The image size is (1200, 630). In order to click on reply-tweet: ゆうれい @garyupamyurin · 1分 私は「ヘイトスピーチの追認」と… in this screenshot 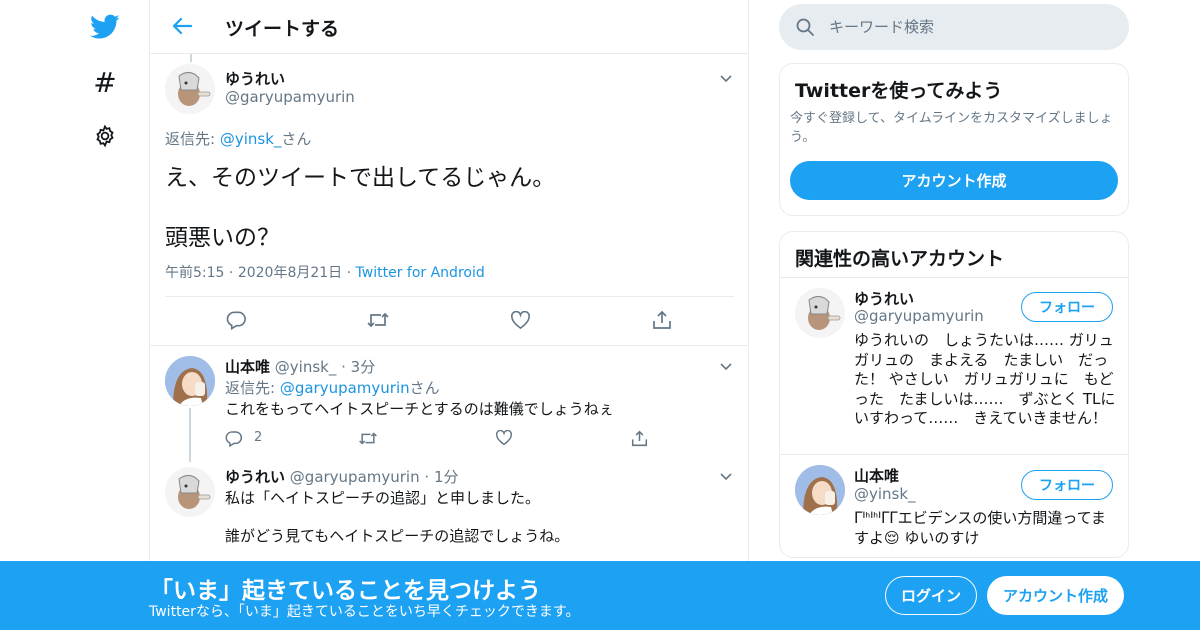, I will do `click(449, 512)`.